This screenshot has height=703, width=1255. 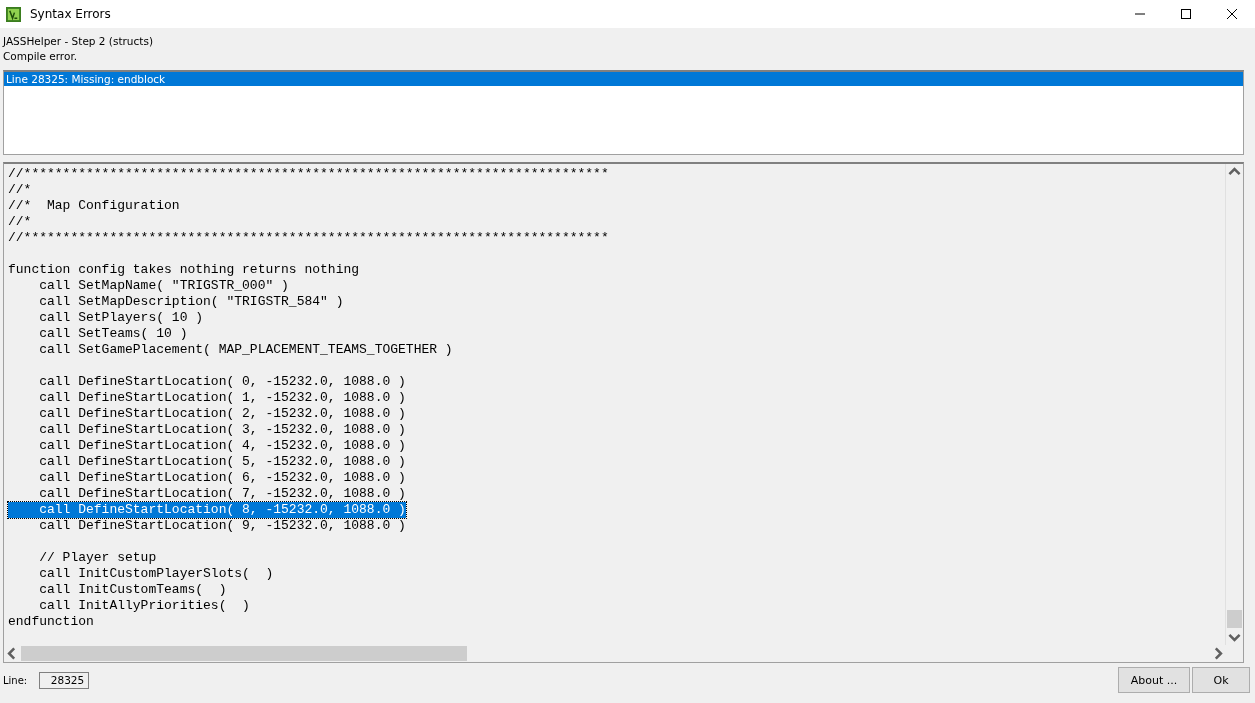 What do you see at coordinates (222, 430) in the screenshot?
I see `code-line: call DefineStartLocation( 3, -15232.0, 1088.0 )` at bounding box center [222, 430].